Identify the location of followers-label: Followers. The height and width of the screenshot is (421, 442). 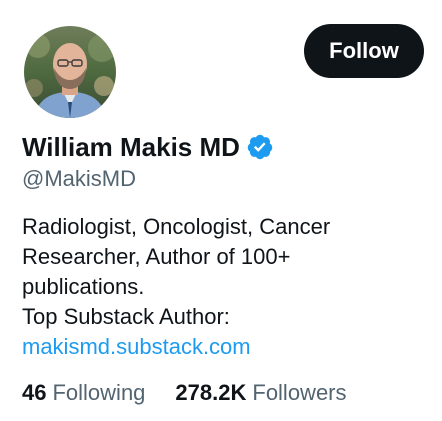
(299, 392).